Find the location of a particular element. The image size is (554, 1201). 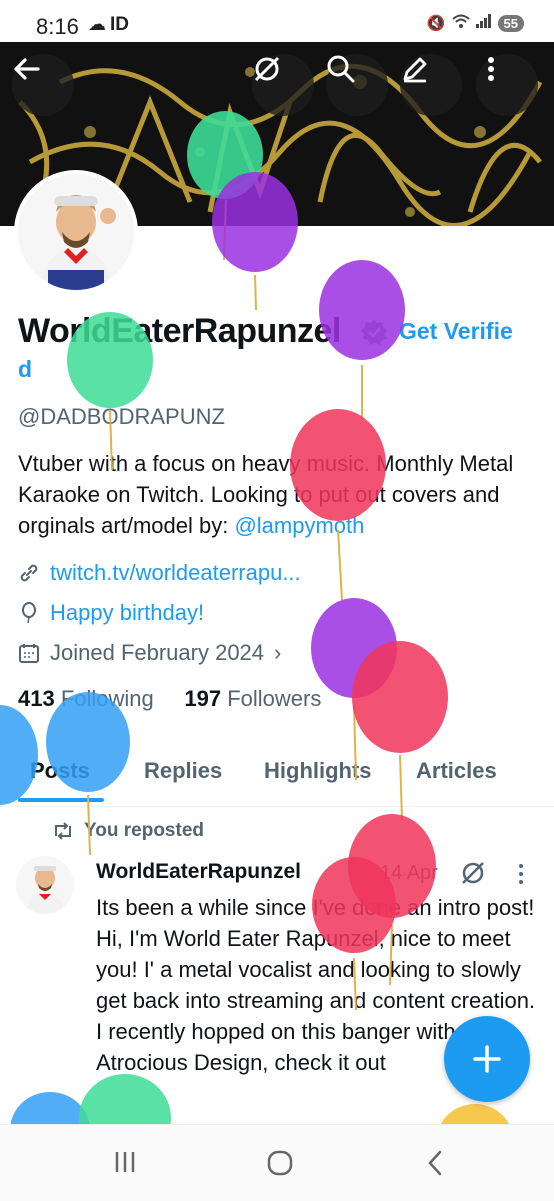

bio-mention-link: @lampymoth is located at coordinates (299, 525).